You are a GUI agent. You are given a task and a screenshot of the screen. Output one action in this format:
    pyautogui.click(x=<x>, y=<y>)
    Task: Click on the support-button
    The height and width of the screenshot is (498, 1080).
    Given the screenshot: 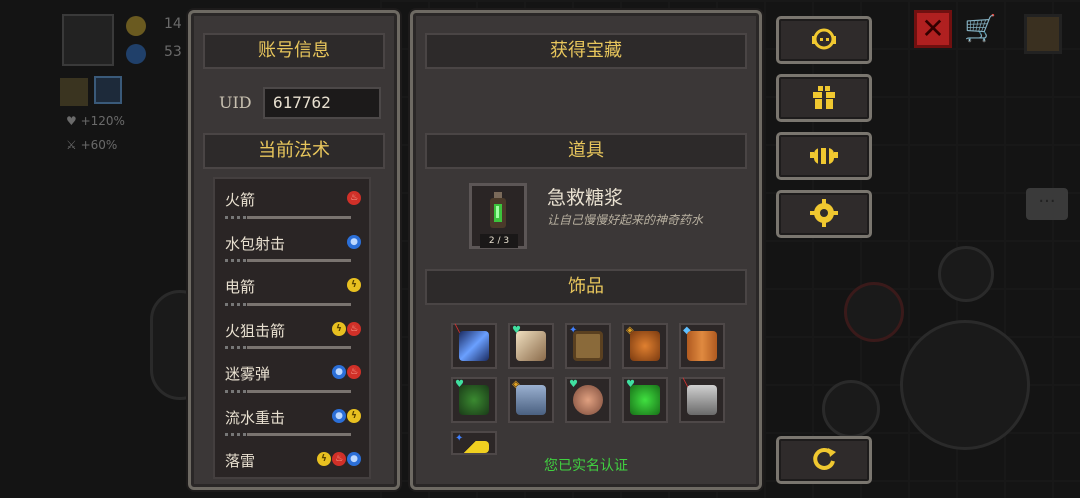 What is the action you would take?
    pyautogui.click(x=824, y=40)
    